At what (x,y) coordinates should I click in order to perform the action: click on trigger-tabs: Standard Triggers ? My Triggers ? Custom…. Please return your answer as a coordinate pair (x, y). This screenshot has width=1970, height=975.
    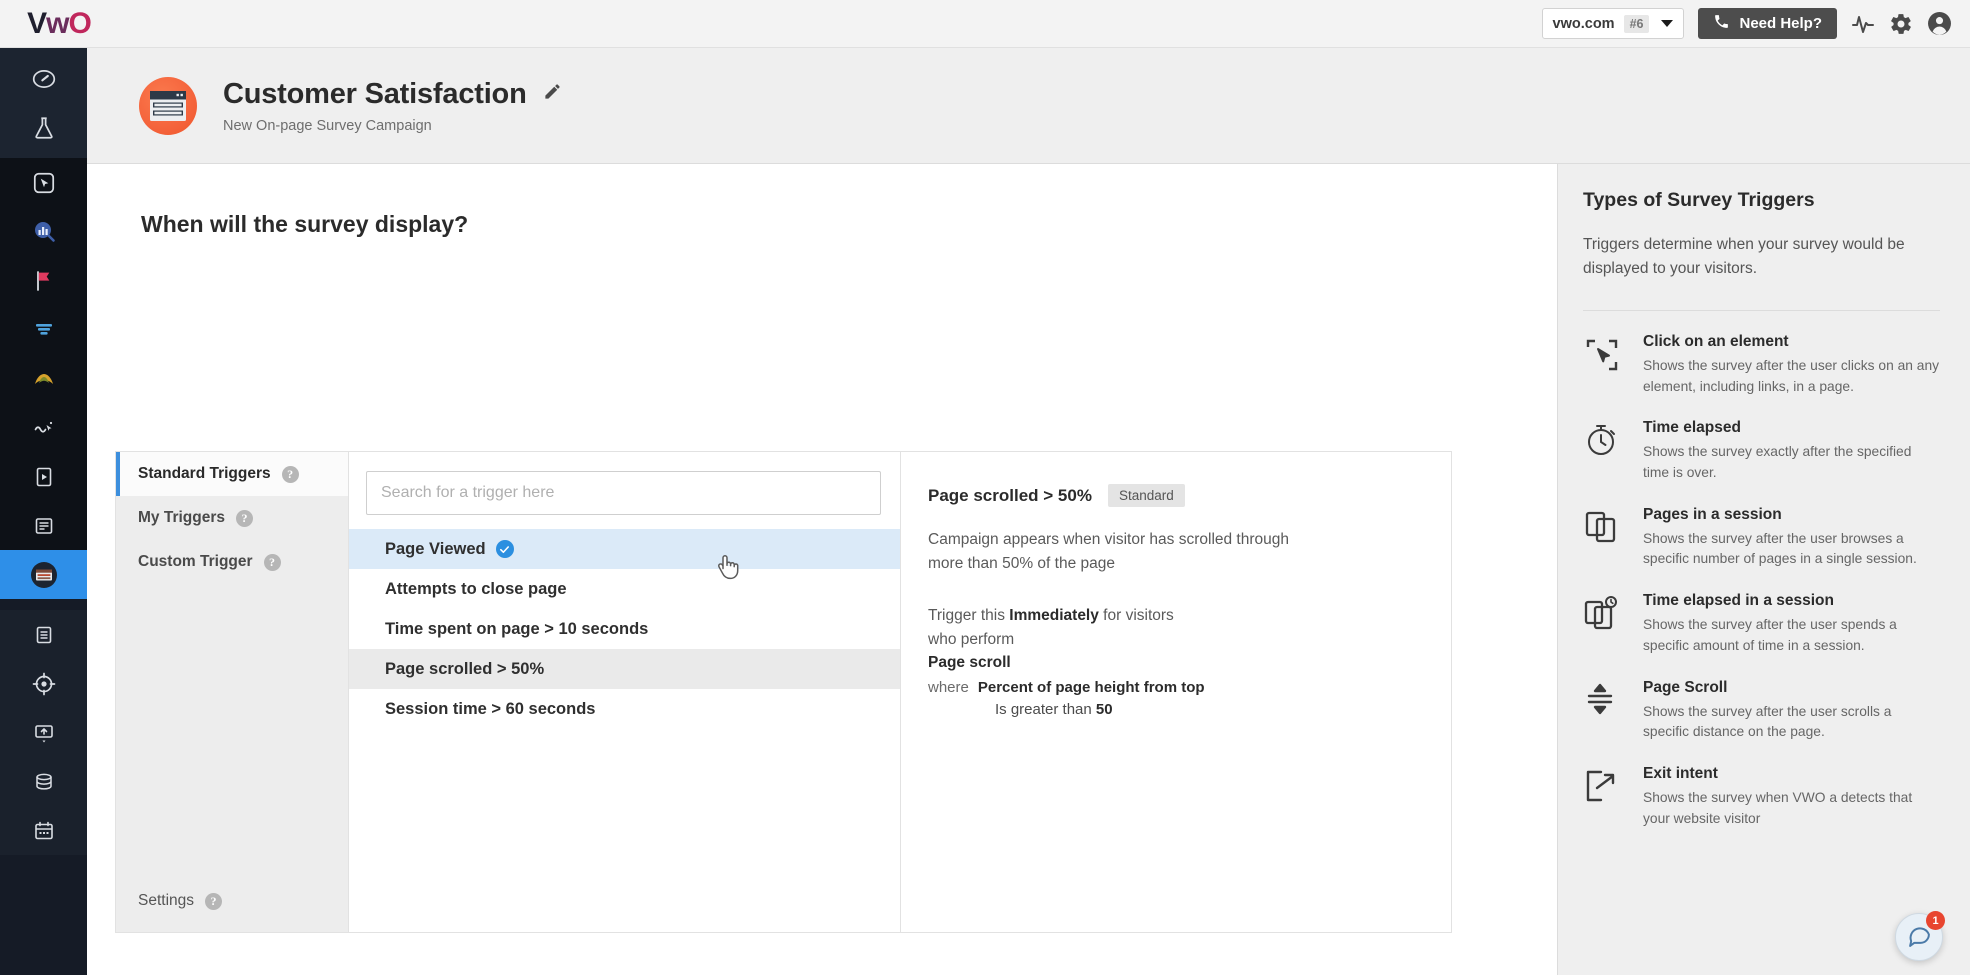
    Looking at the image, I should click on (232, 692).